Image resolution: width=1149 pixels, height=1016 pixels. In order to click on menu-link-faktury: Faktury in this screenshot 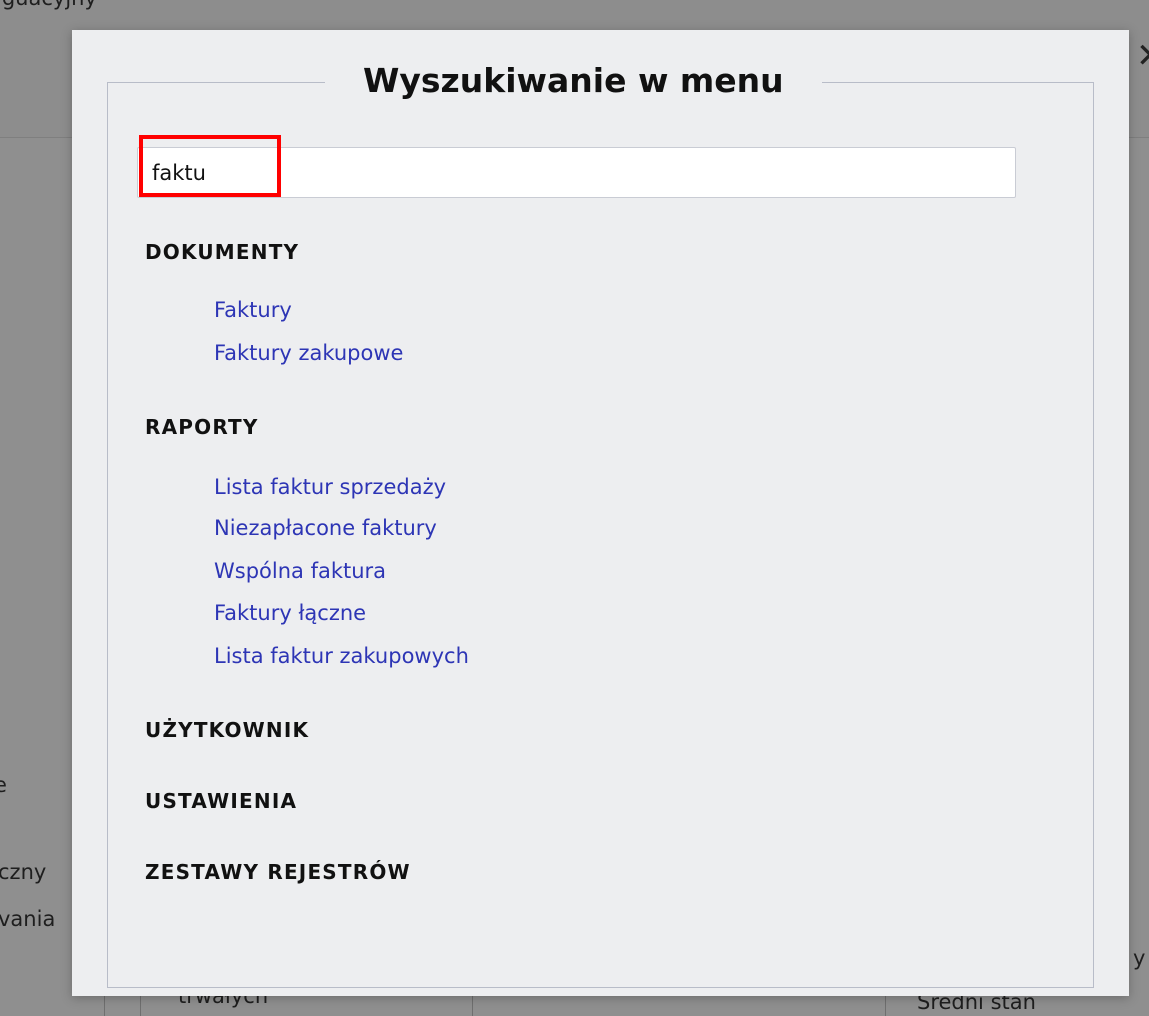, I will do `click(253, 310)`.